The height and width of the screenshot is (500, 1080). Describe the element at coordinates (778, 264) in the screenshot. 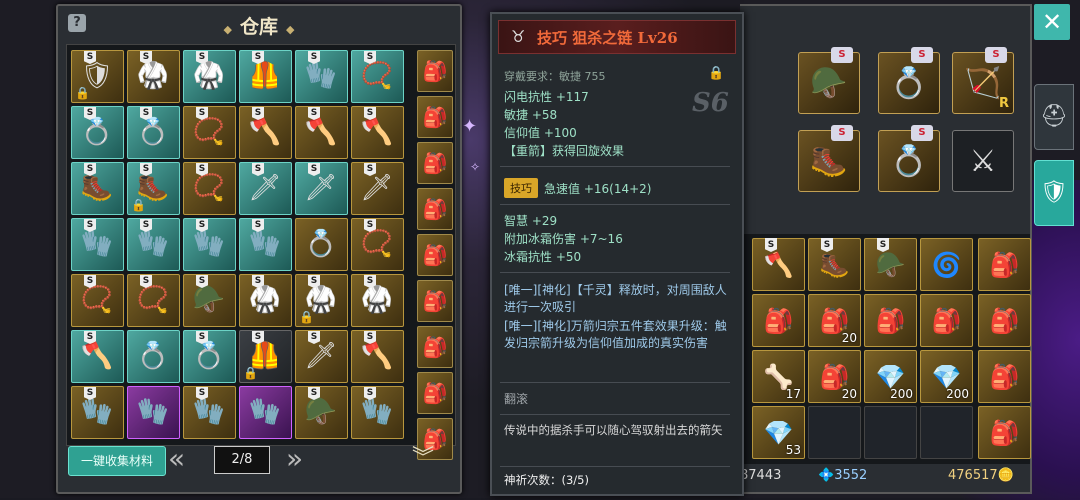

I see `backpack-item: 🪓 S` at that location.